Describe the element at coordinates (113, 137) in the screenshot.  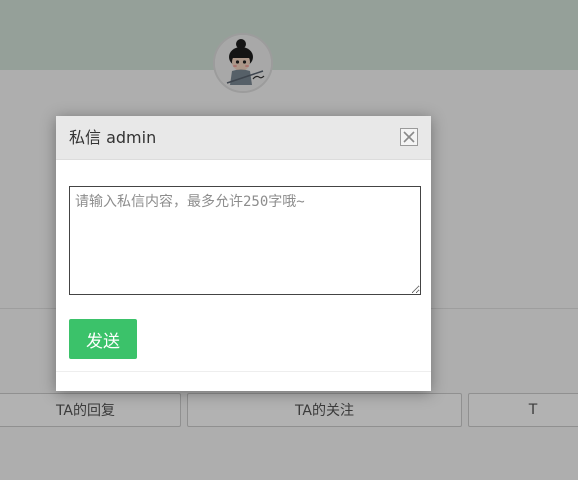
I see `dialog-title: 私信 admin` at that location.